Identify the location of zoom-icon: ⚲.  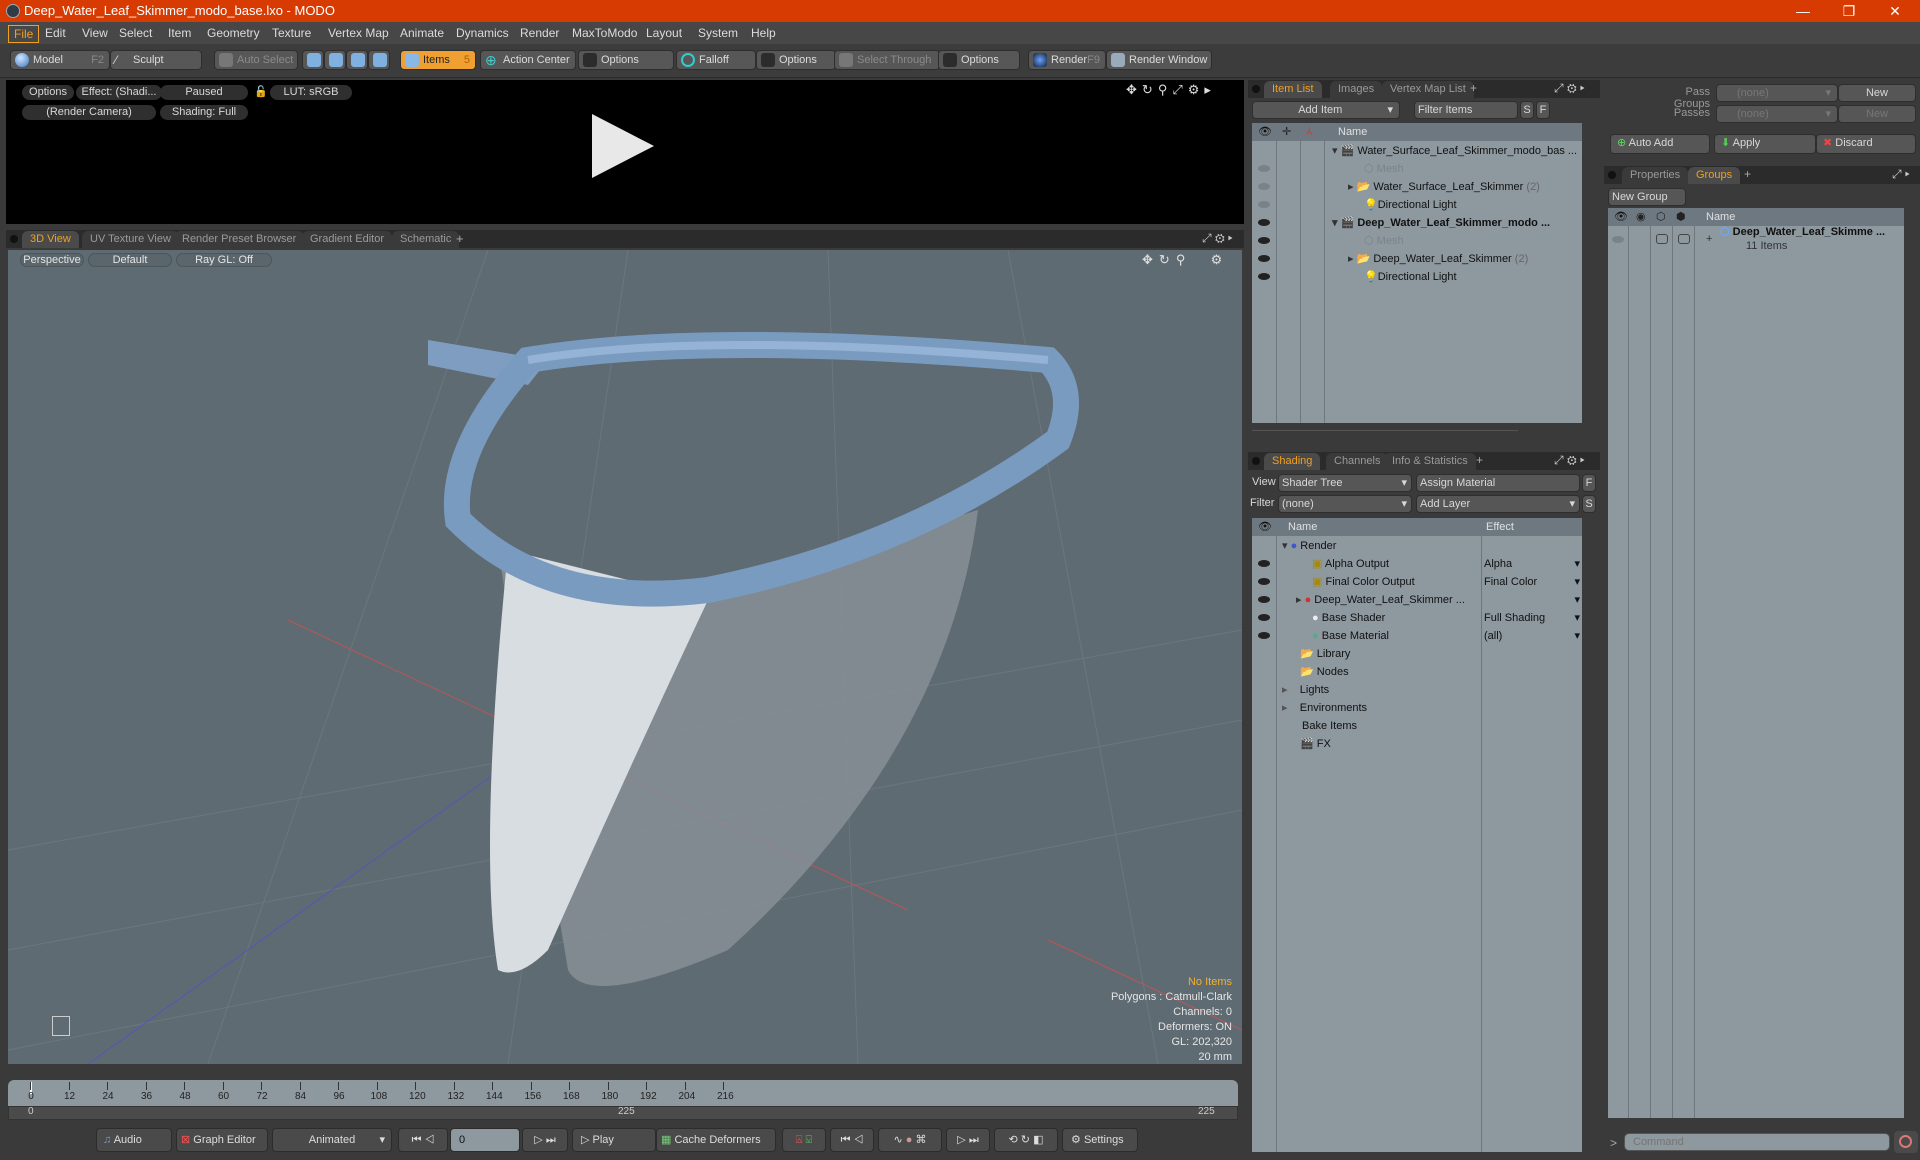
(1184, 259).